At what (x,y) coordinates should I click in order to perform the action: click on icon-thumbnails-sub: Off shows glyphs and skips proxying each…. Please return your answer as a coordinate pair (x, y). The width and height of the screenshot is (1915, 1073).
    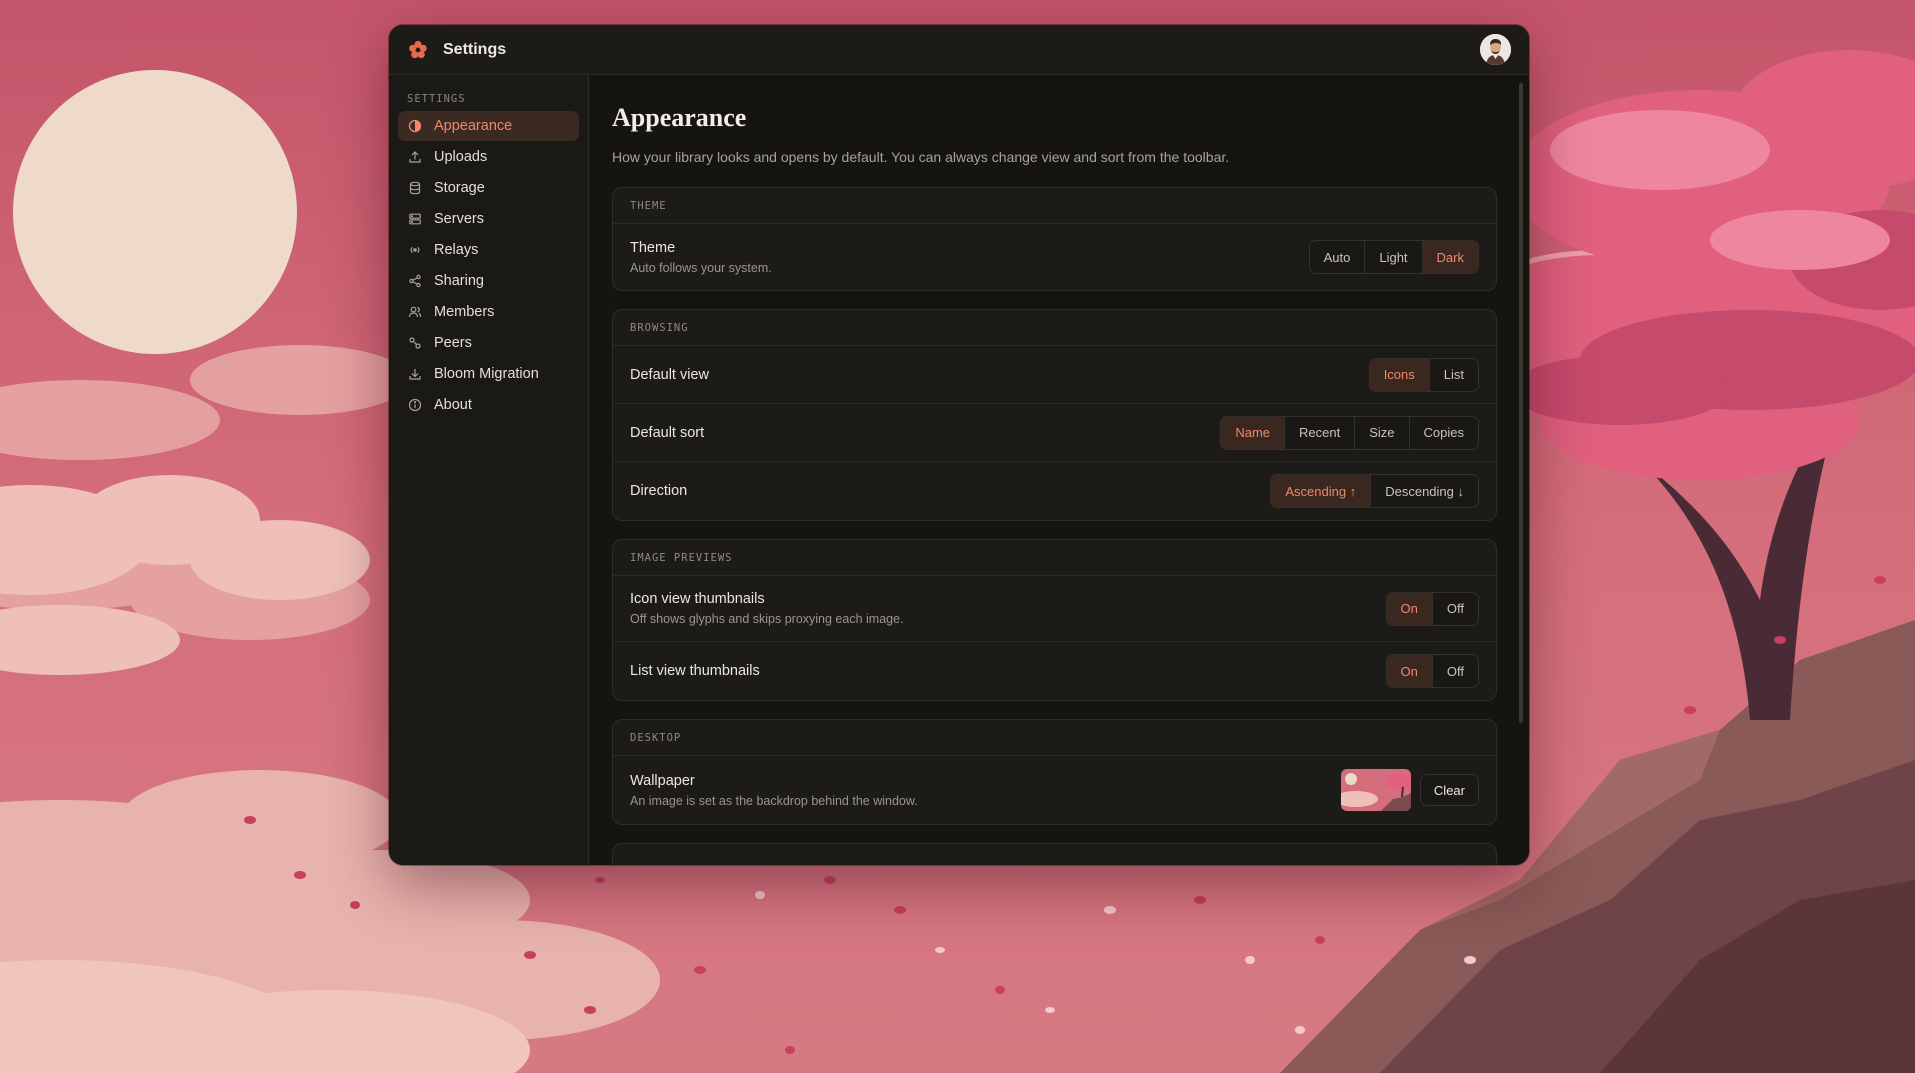
    Looking at the image, I should click on (767, 619).